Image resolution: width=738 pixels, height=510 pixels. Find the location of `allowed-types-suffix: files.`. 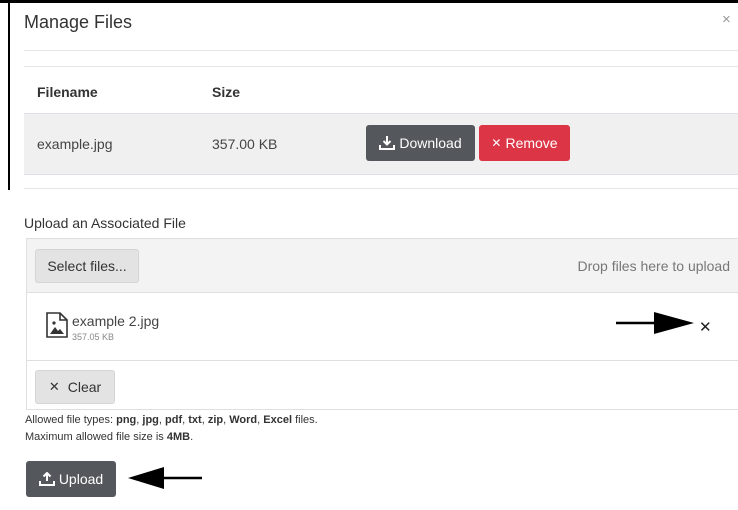

allowed-types-suffix: files. is located at coordinates (305, 420).